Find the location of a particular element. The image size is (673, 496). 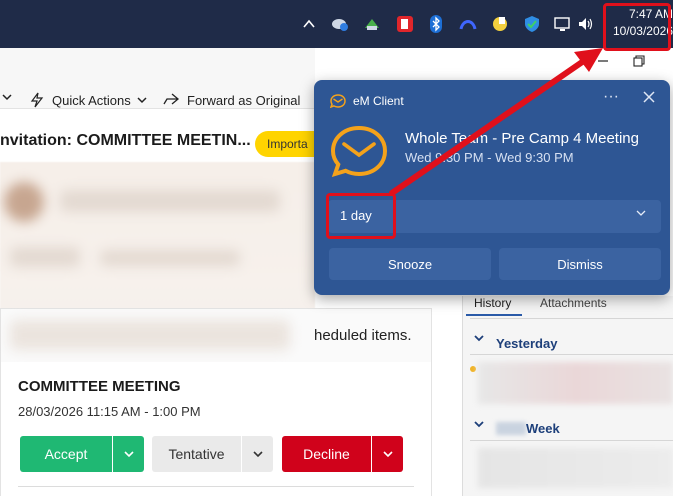

shield-icon is located at coordinates (532, 24).